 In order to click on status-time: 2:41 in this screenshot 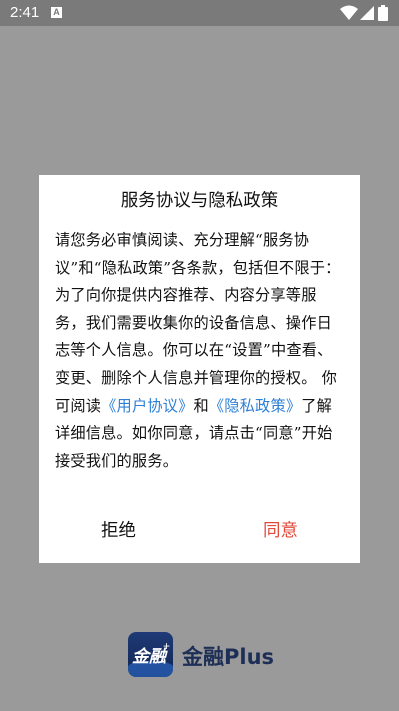, I will do `click(25, 12)`.